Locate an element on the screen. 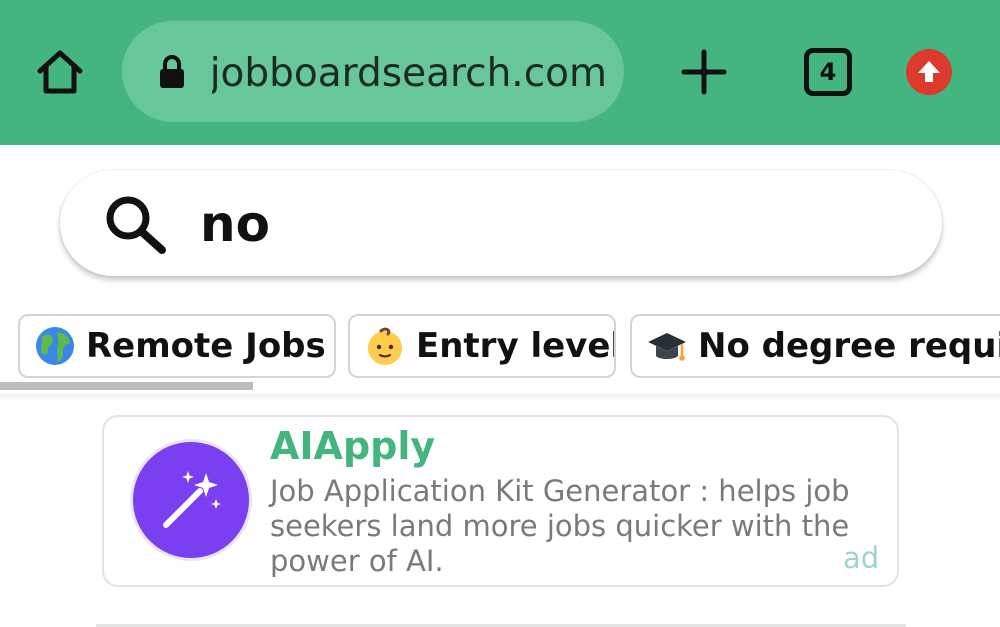 This screenshot has width=1000, height=627. url-text: jobboardsearch.com is located at coordinates (409, 74).